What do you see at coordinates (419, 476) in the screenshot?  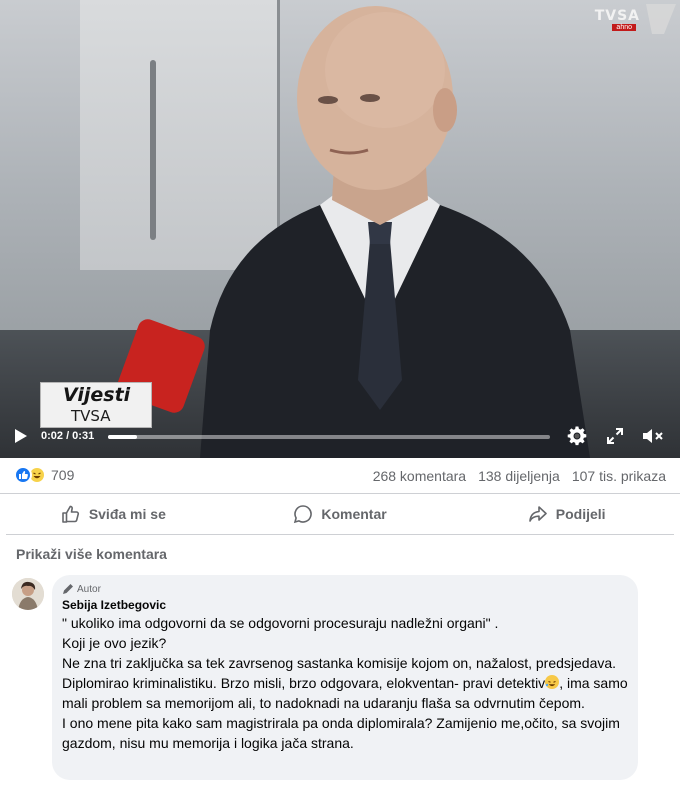 I see `comments-count-link: 268 komentara` at bounding box center [419, 476].